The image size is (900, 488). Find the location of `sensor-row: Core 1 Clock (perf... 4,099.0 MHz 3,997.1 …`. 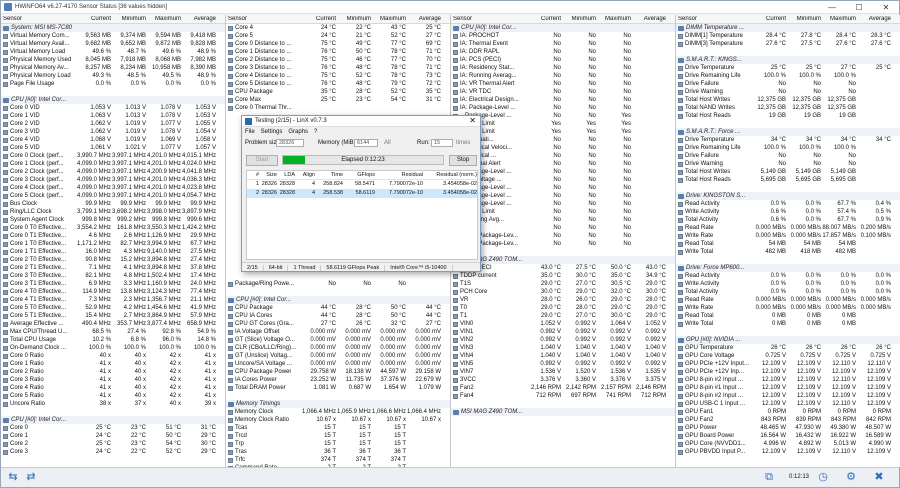

sensor-row: Core 1 Clock (perf... 4,099.0 MHz 3,997.1 … is located at coordinates (113, 164).